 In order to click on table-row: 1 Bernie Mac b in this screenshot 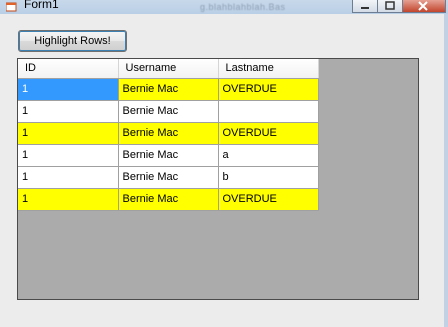, I will do `click(168, 177)`.